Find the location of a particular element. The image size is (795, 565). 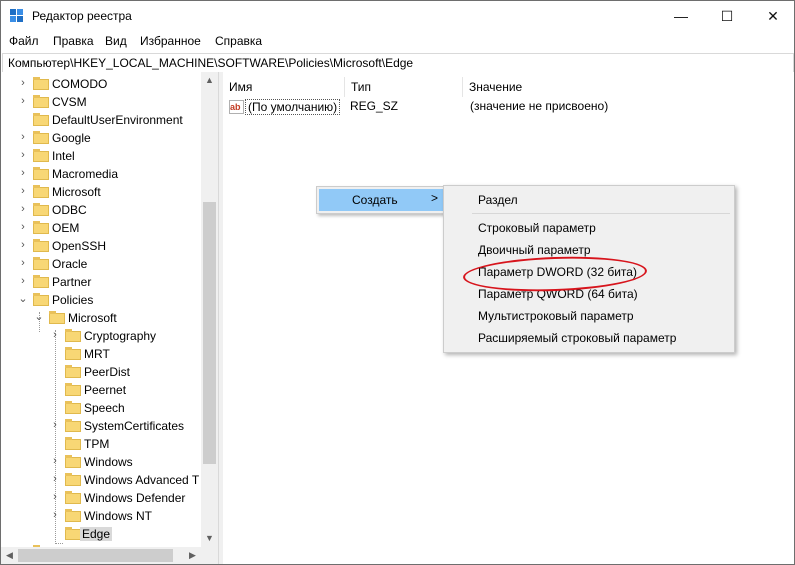

tree-item-label: Partner is located at coordinates (72, 282).